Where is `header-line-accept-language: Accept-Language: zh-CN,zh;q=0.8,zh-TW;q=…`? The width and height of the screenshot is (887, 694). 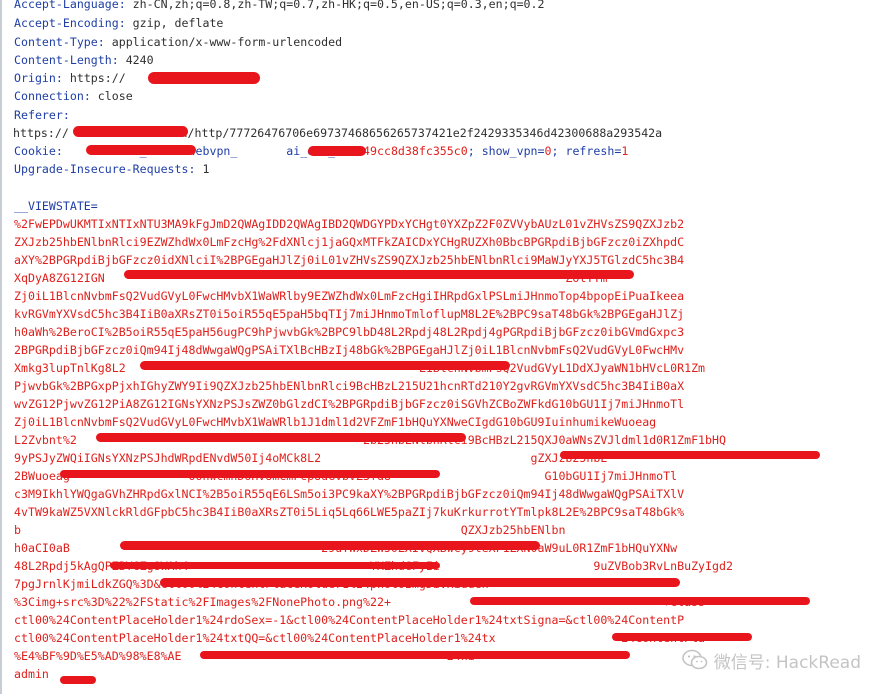 header-line-accept-language: Accept-Language: zh-CN,zh;q=0.8,zh-TW;q=… is located at coordinates (279, 6).